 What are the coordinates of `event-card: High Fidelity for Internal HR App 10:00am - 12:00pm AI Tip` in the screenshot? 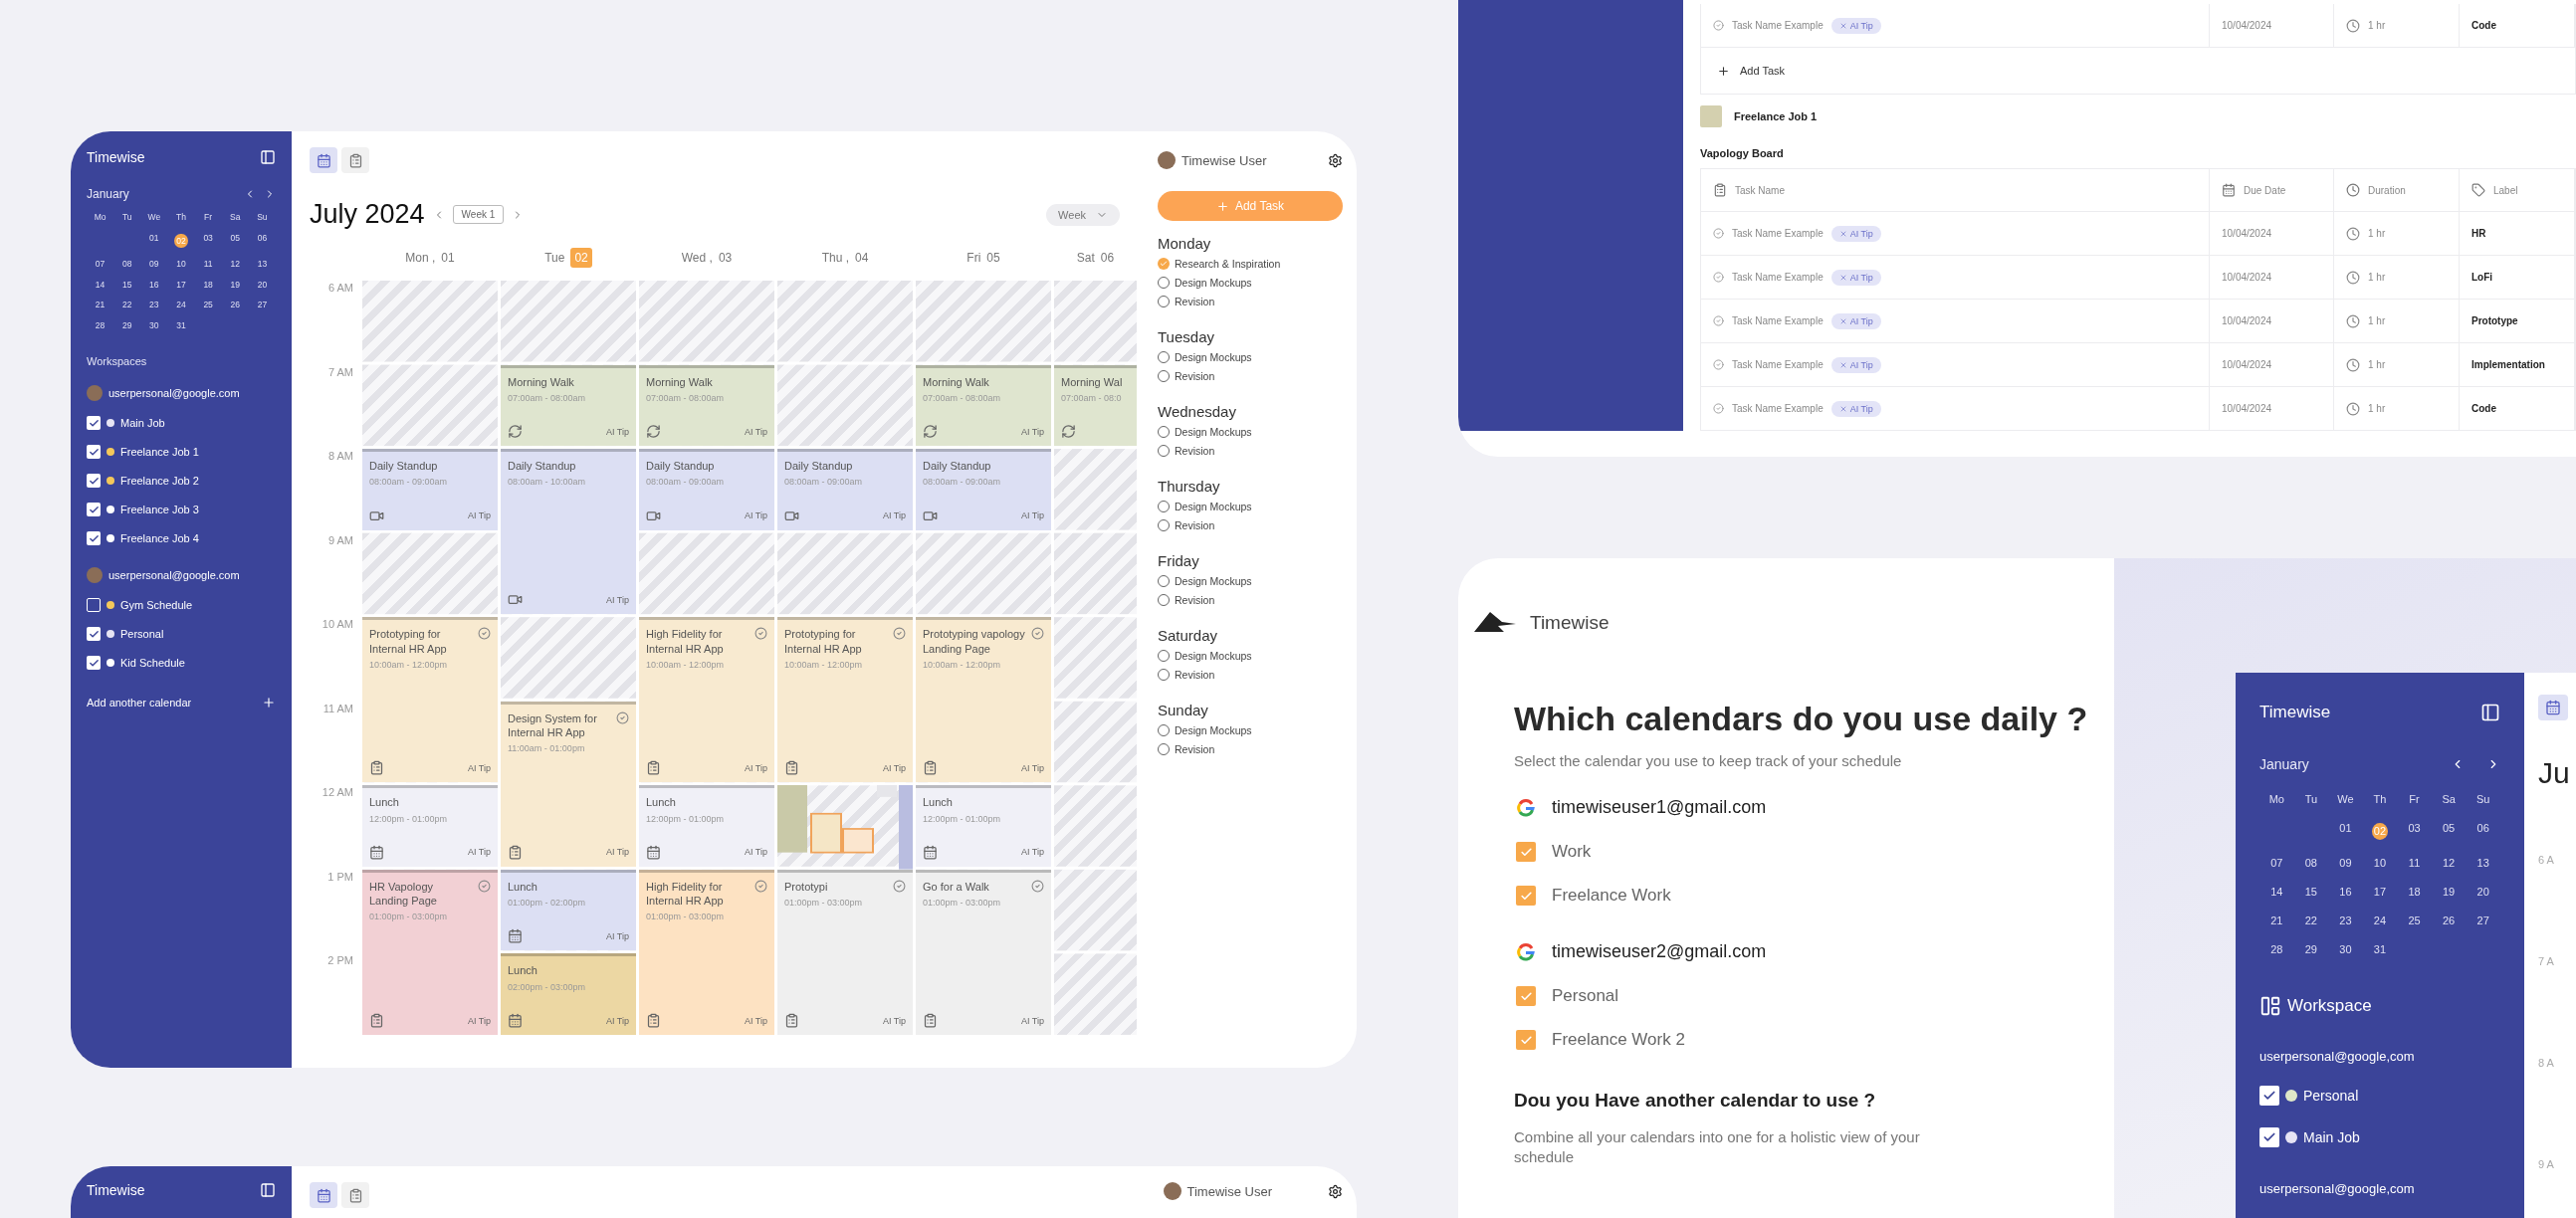 It's located at (706, 700).